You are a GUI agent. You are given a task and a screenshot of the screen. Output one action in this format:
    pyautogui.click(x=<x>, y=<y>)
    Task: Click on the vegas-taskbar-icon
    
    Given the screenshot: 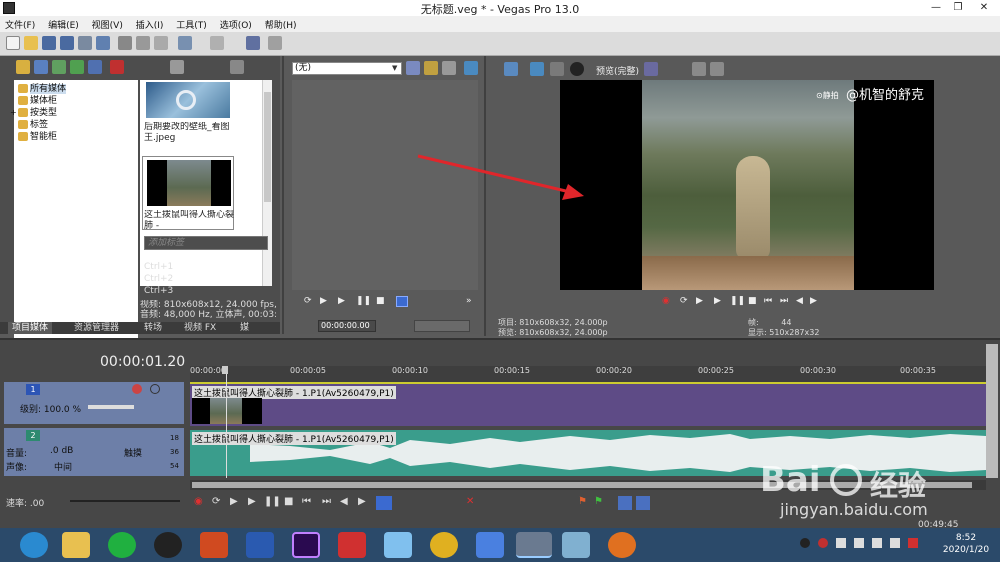 What is the action you would take?
    pyautogui.click(x=534, y=545)
    